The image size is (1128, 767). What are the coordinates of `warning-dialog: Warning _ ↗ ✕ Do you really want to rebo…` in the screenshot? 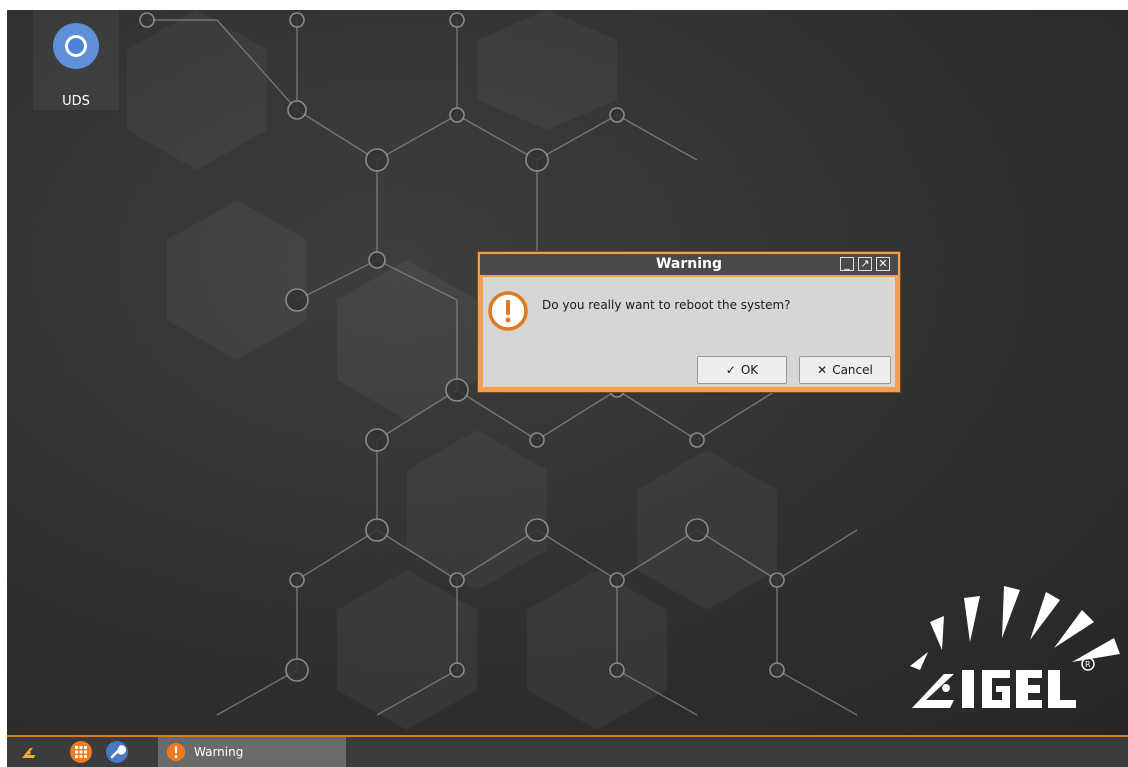 It's located at (689, 322).